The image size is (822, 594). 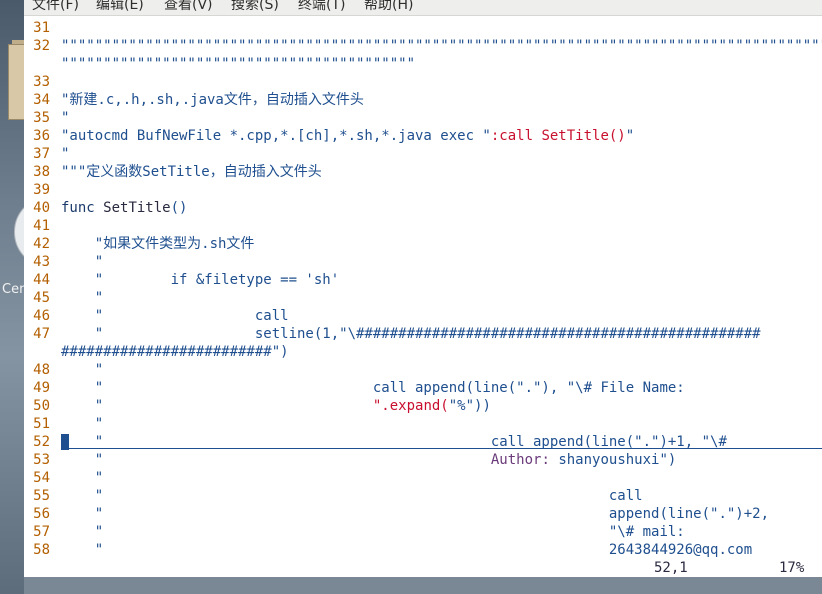 I want to click on editor-line: 42 "如果文件类型为.sh文件, so click(x=423, y=244).